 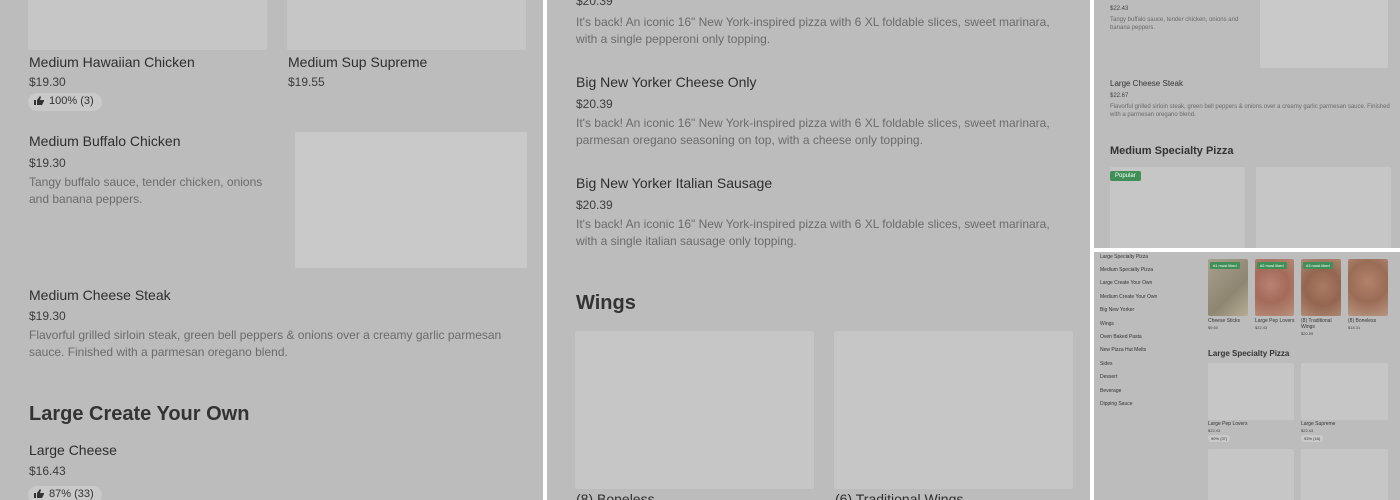 I want to click on item-price: $9.60, so click(x=1213, y=327).